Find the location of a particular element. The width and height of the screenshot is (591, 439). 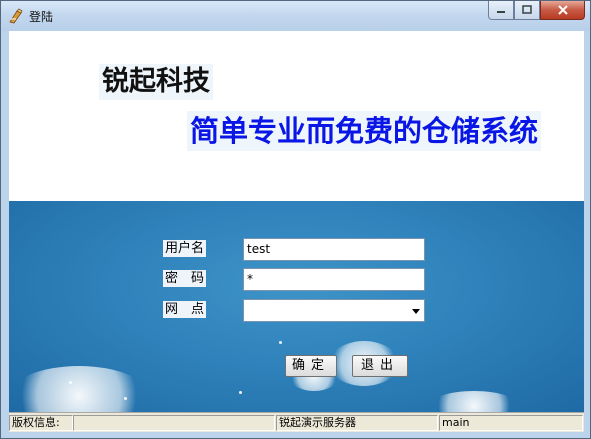

username-input: test is located at coordinates (334, 249).